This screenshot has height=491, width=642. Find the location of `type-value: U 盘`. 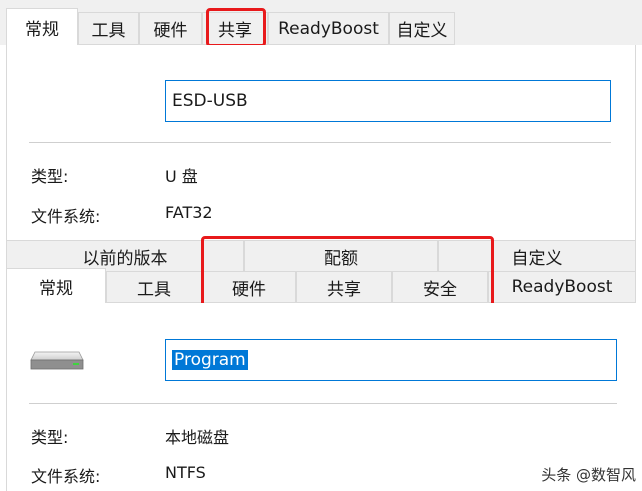

type-value: U 盘 is located at coordinates (181, 176).